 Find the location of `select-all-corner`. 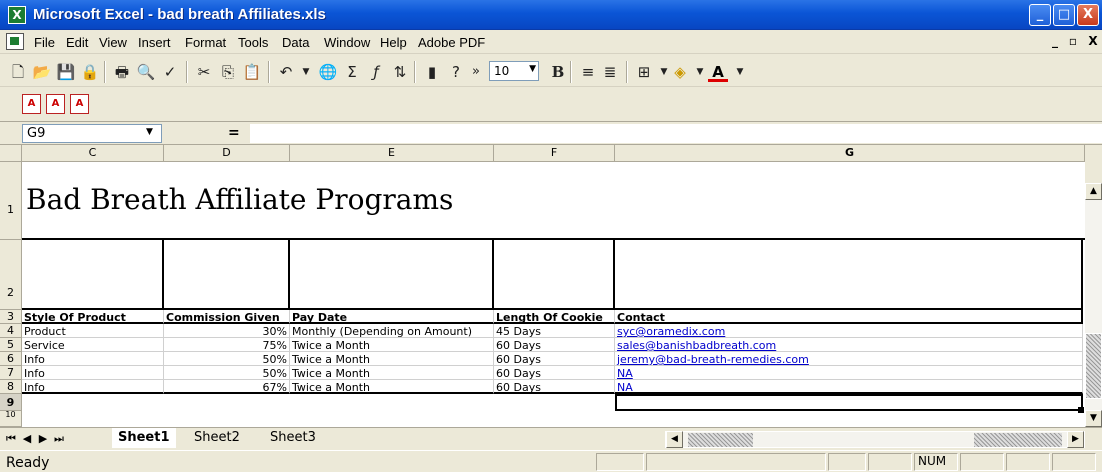

select-all-corner is located at coordinates (11, 153).